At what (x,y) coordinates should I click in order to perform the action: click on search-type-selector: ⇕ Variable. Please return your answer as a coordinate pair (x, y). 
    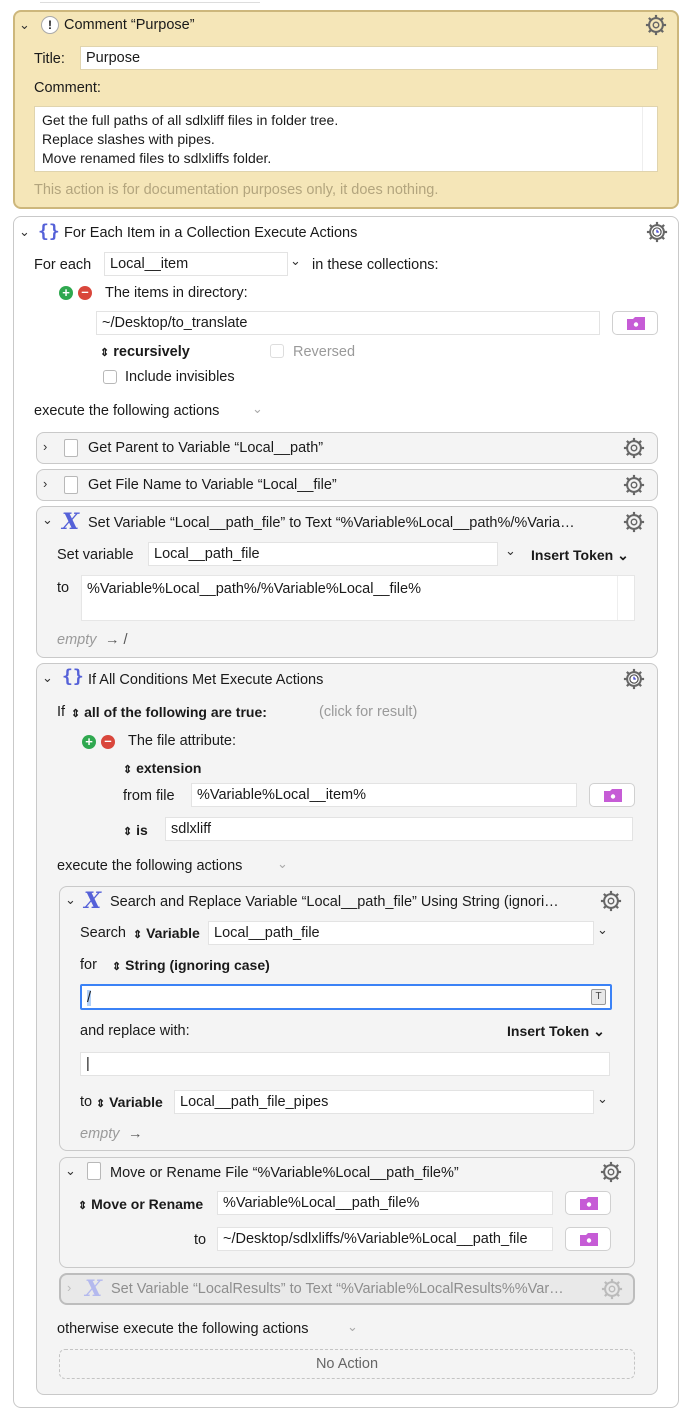
    Looking at the image, I should click on (166, 933).